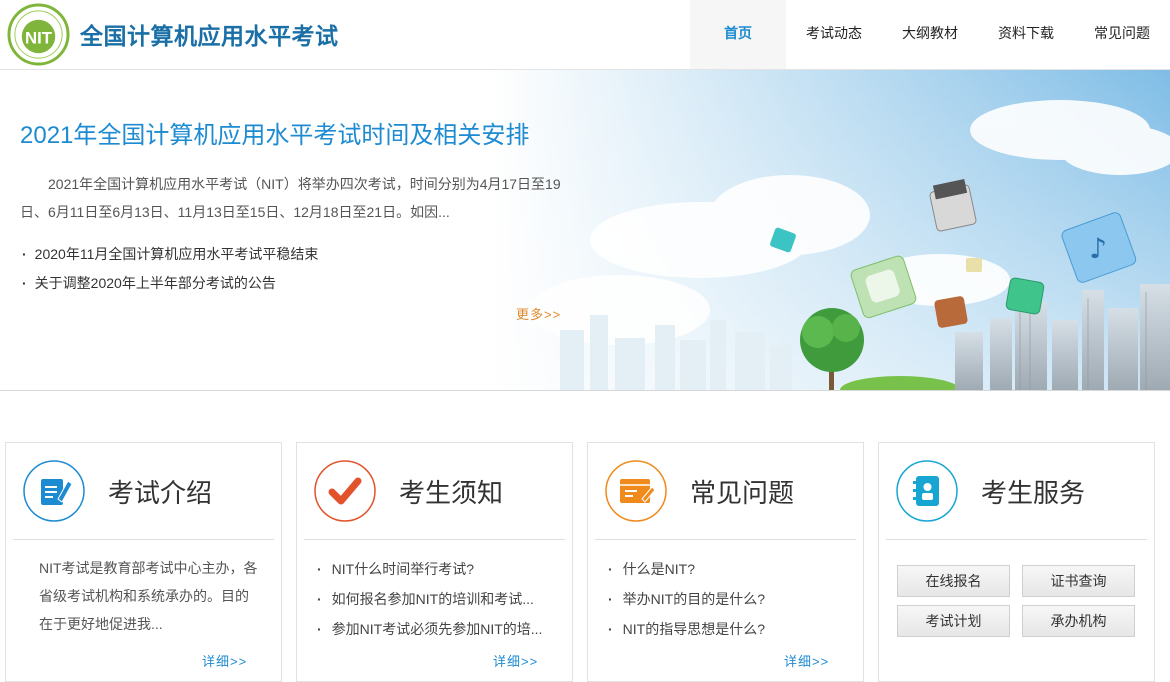 Image resolution: width=1170 pixels, height=682 pixels. I want to click on card-title: 考生须知, so click(451, 491).